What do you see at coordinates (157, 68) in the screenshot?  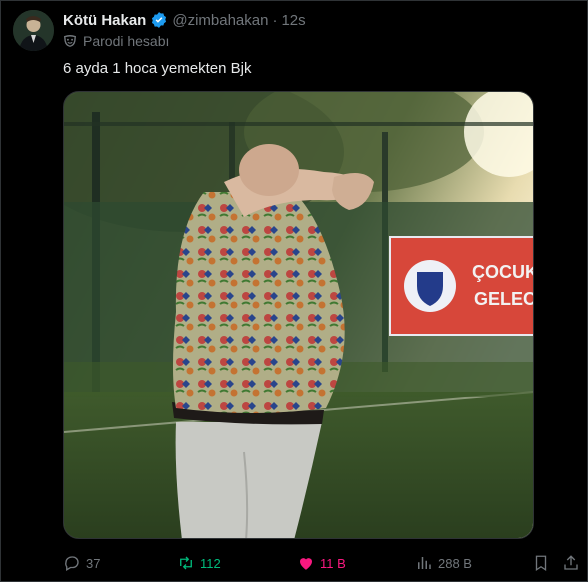 I see `tweet-text: 6 ayda 1 hoca yemekten Bjk` at bounding box center [157, 68].